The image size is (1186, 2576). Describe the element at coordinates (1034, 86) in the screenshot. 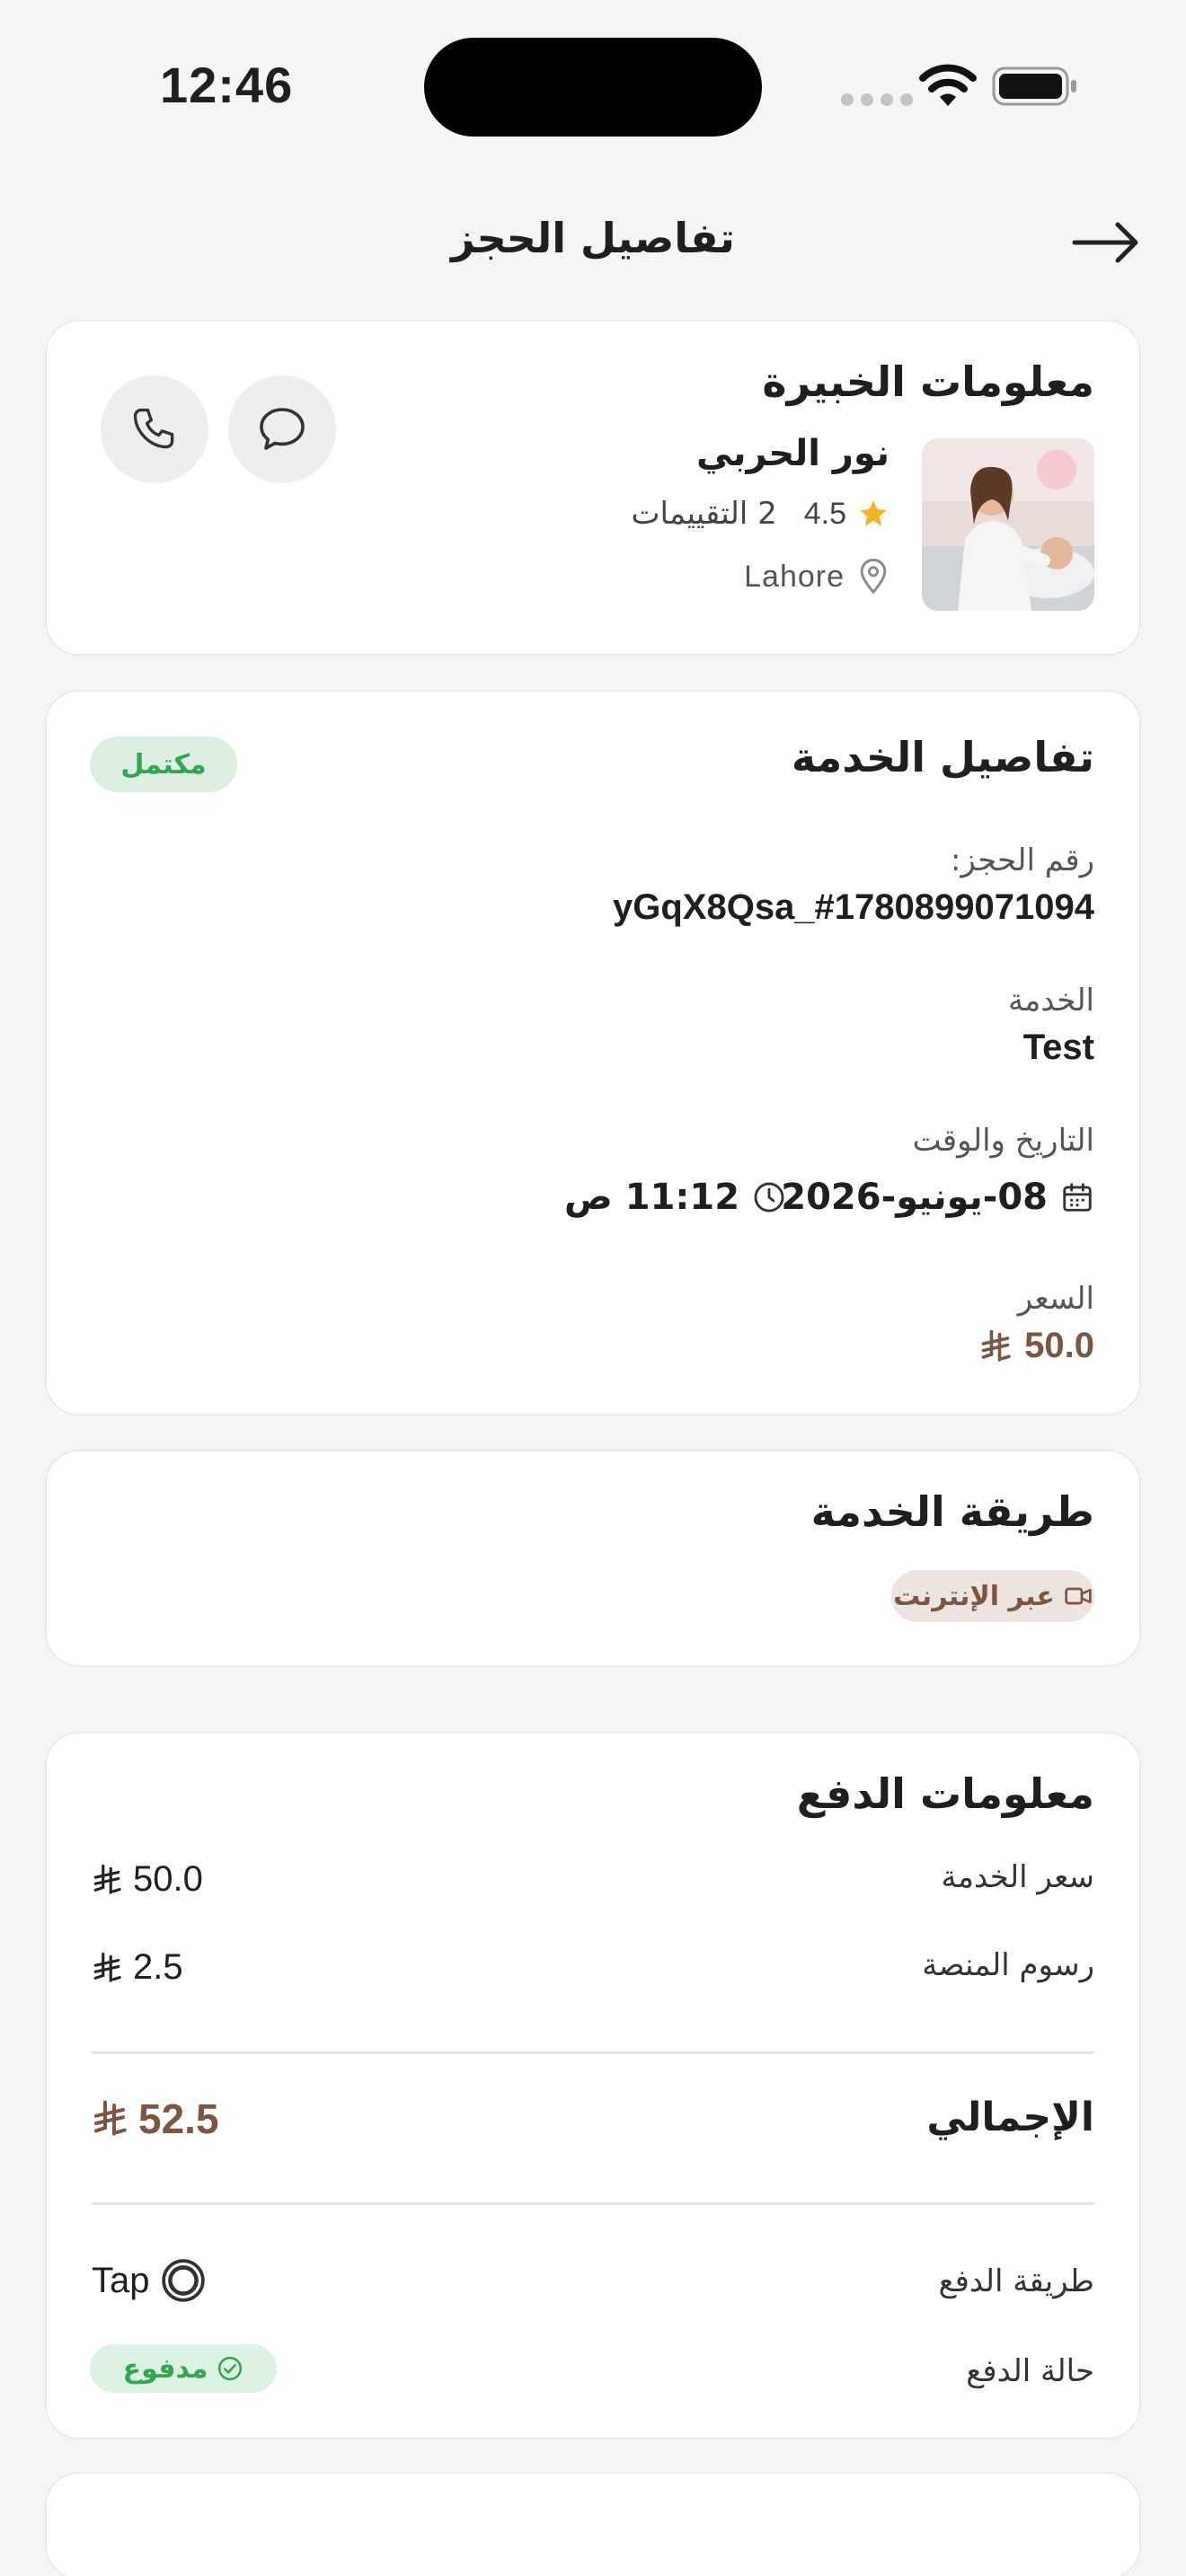

I see `battery-icon` at that location.